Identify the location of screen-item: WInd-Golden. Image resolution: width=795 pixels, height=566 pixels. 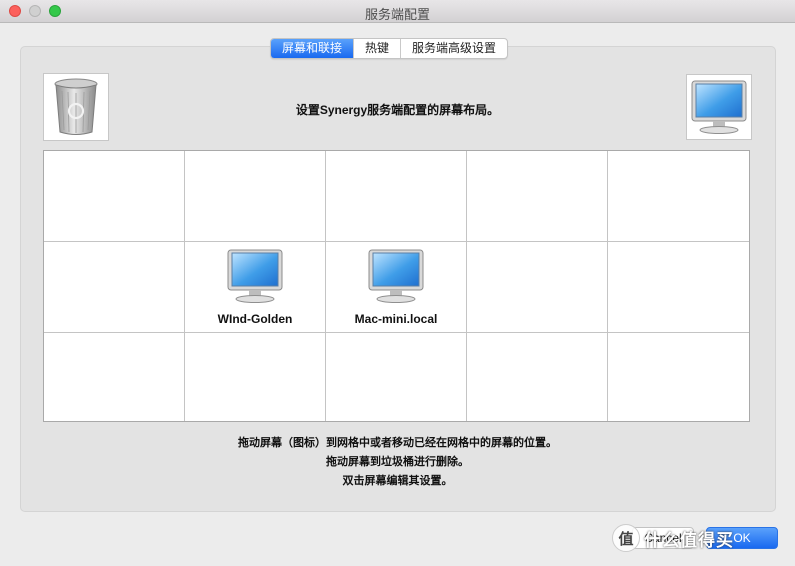
(255, 287).